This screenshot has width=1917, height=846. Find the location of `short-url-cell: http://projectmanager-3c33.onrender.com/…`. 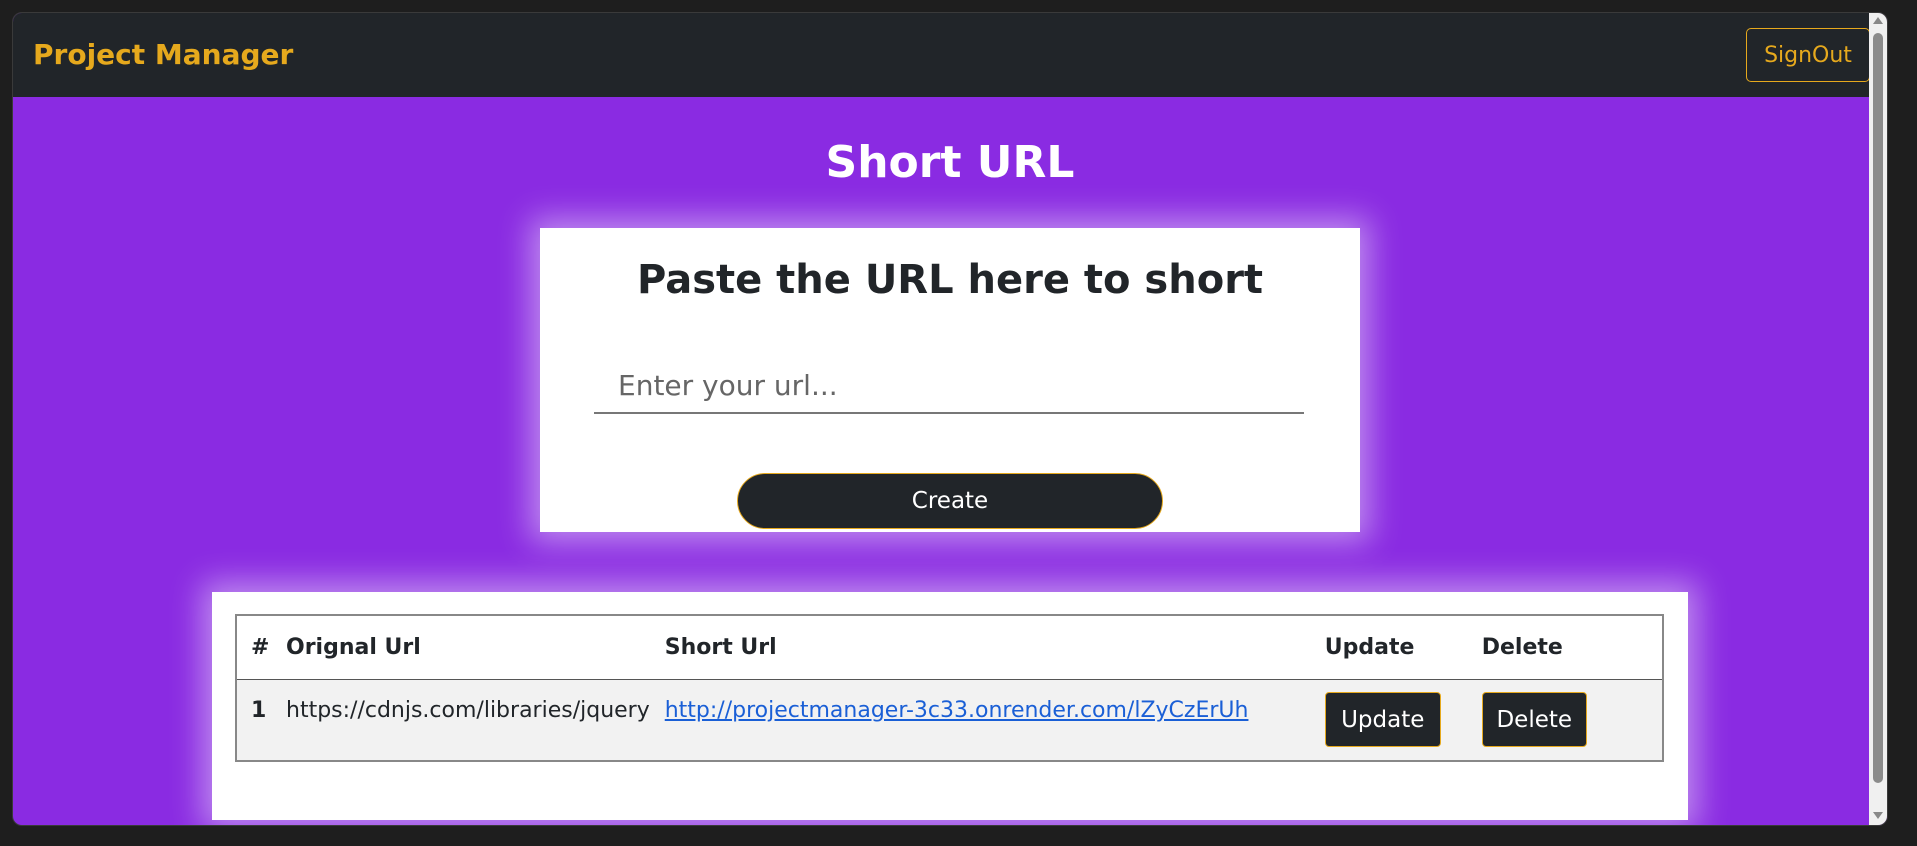

short-url-cell: http://projectmanager-3c33.onrender.com/… is located at coordinates (980, 720).